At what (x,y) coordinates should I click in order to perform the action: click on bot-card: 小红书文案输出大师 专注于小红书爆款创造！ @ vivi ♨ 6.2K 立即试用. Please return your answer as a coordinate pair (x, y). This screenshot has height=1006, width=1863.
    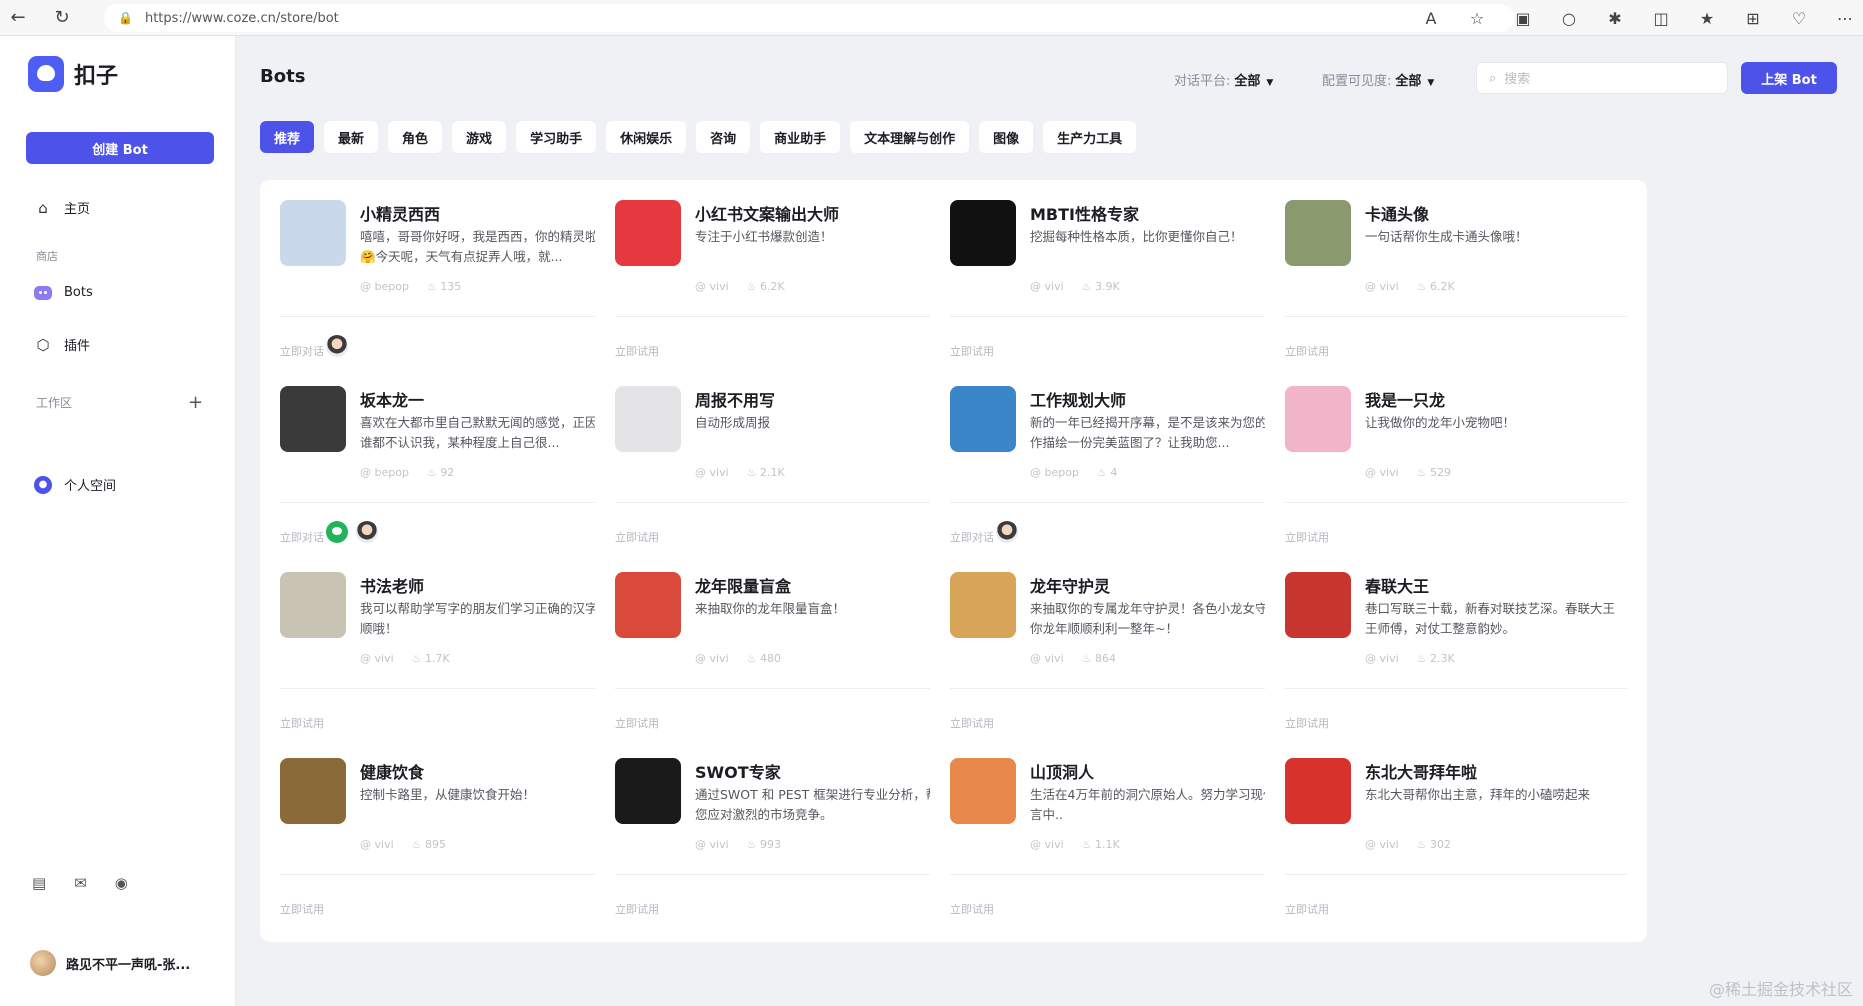
    Looking at the image, I should click on (786, 282).